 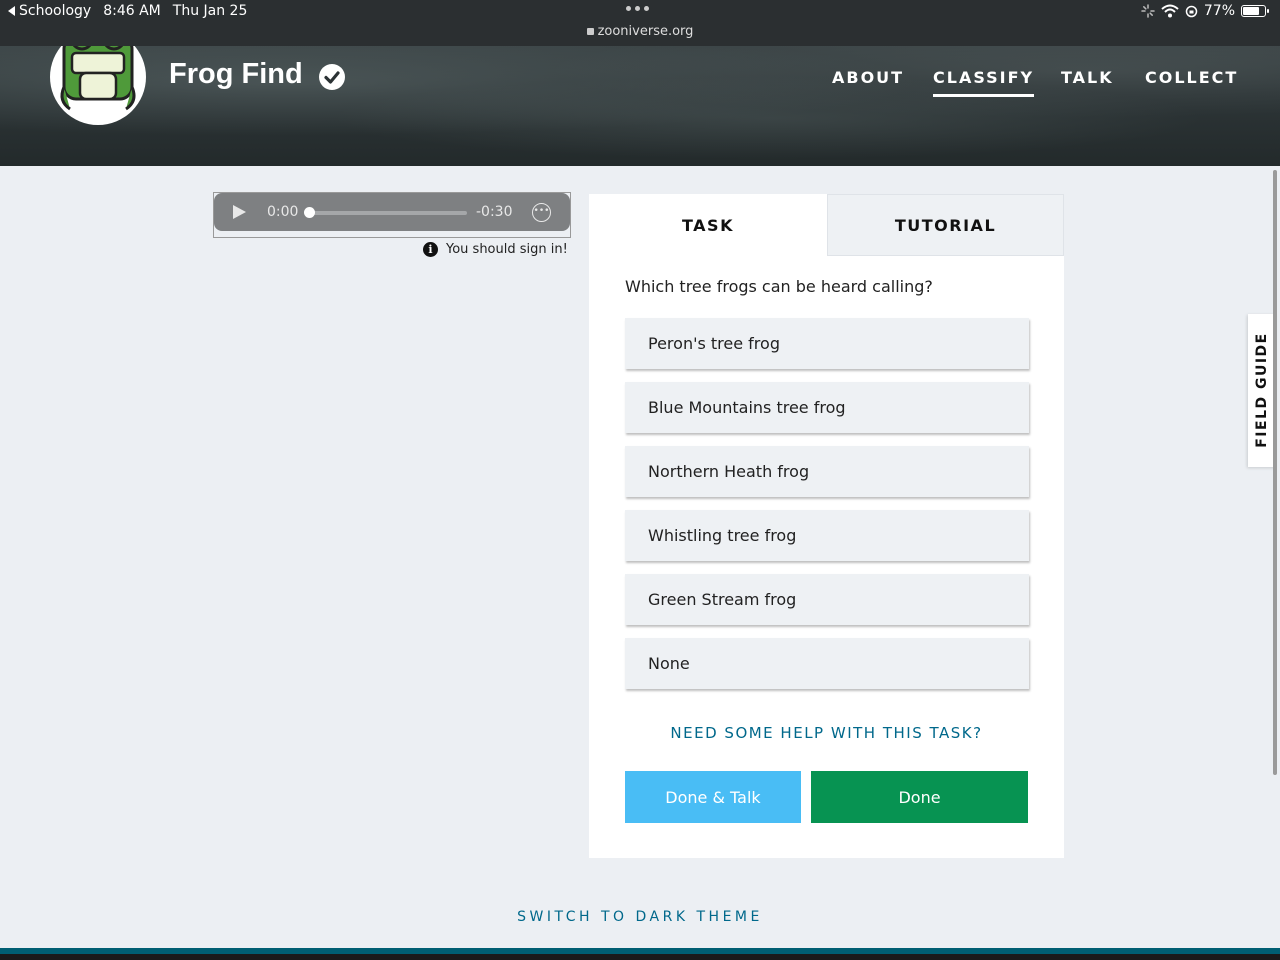 What do you see at coordinates (132, 11) in the screenshot?
I see `status-time: 8:46 AM` at bounding box center [132, 11].